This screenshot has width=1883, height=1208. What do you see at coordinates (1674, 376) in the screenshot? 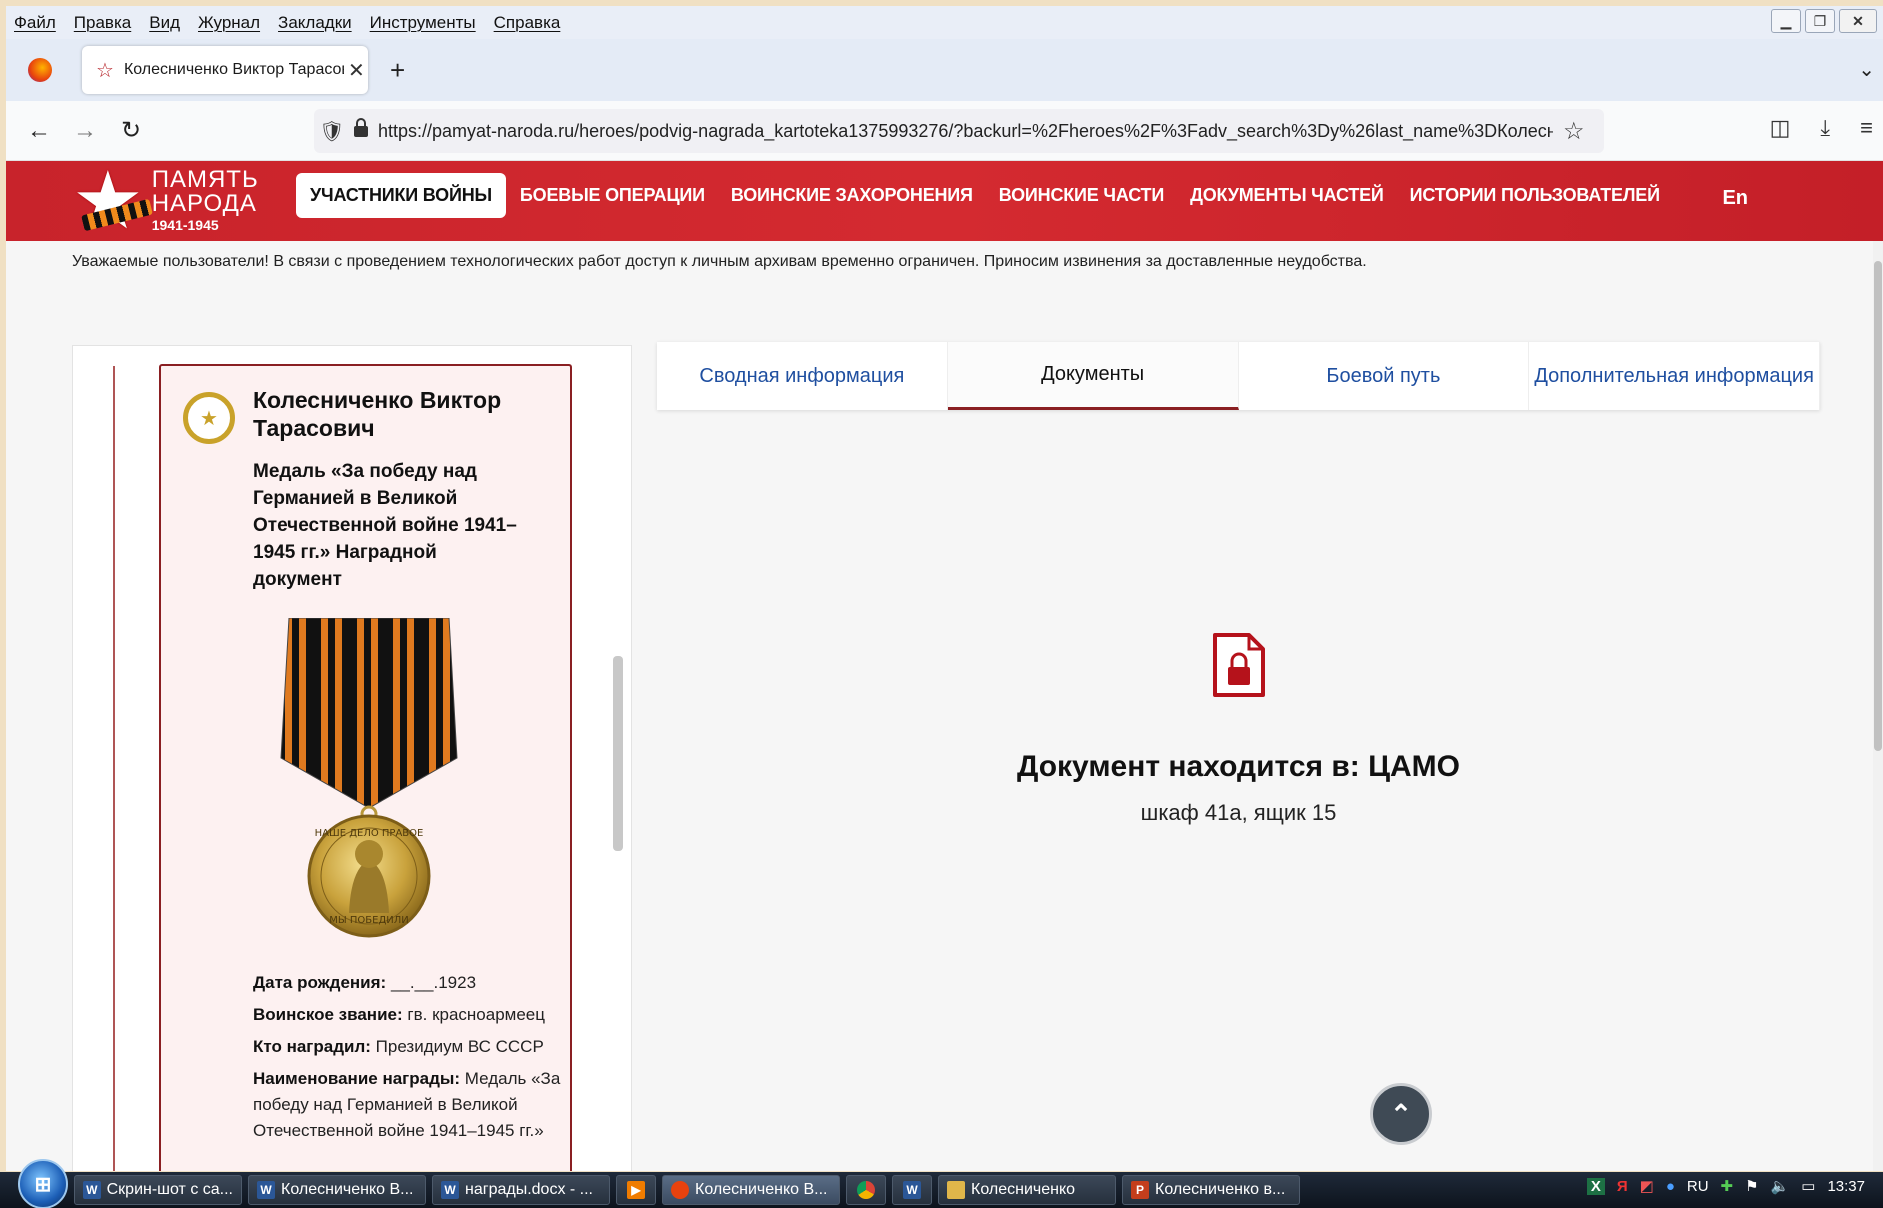
I see `tab-additional-info: Дополнительная информация` at bounding box center [1674, 376].